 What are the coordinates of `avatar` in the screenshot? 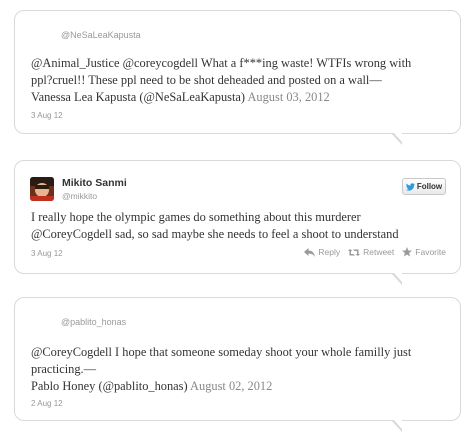 It's located at (42, 189).